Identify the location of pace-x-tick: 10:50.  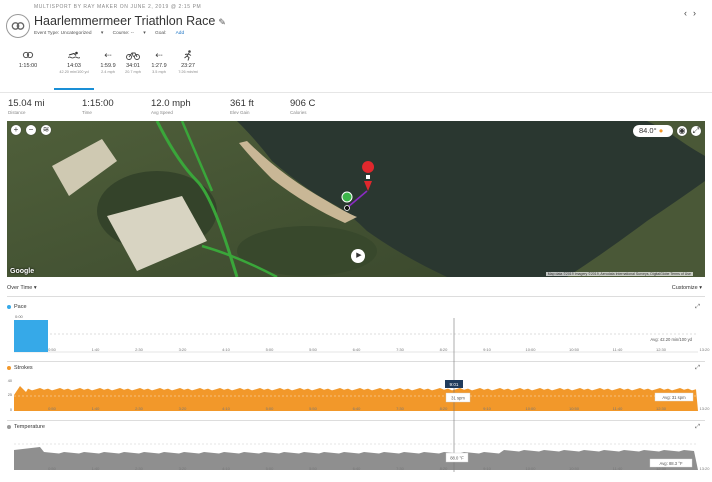
(574, 349).